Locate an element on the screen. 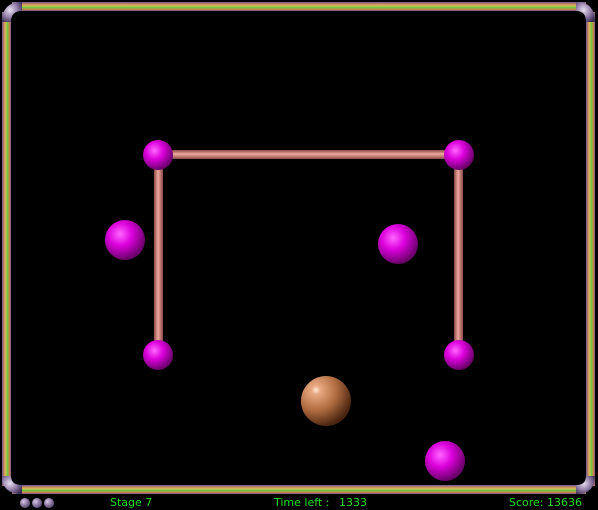  player-ball is located at coordinates (326, 401).